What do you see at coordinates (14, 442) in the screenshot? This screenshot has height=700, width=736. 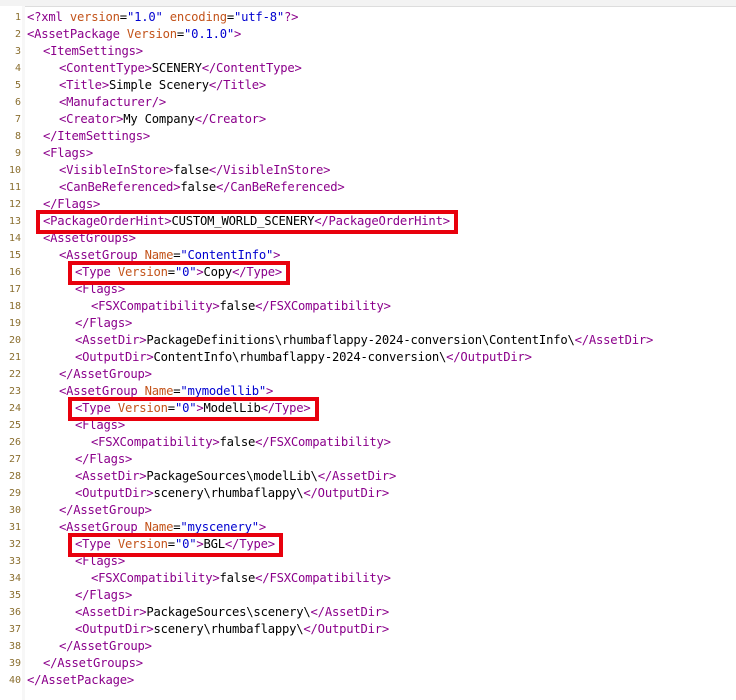 I see `line-number: 26` at bounding box center [14, 442].